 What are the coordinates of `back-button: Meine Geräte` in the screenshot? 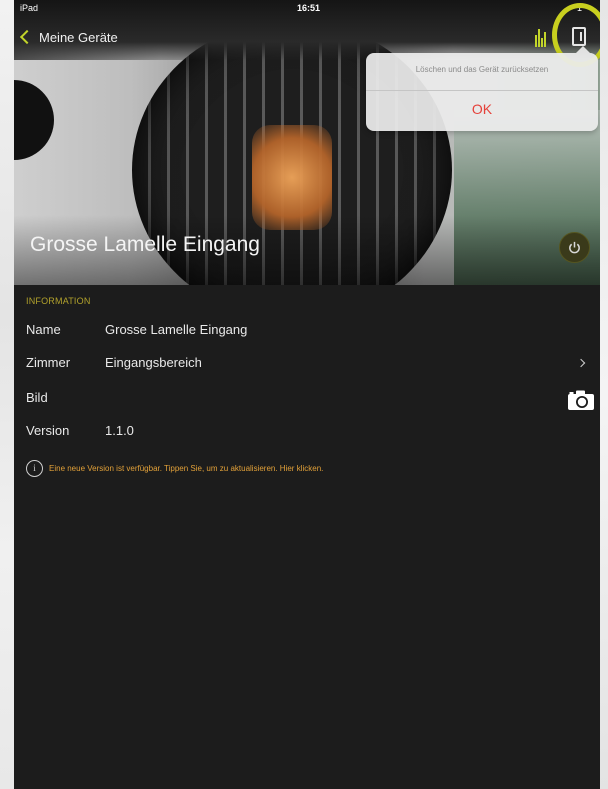 It's located at (68, 37).